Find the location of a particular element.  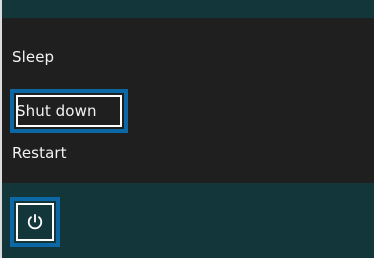

power-button is located at coordinates (35, 222).